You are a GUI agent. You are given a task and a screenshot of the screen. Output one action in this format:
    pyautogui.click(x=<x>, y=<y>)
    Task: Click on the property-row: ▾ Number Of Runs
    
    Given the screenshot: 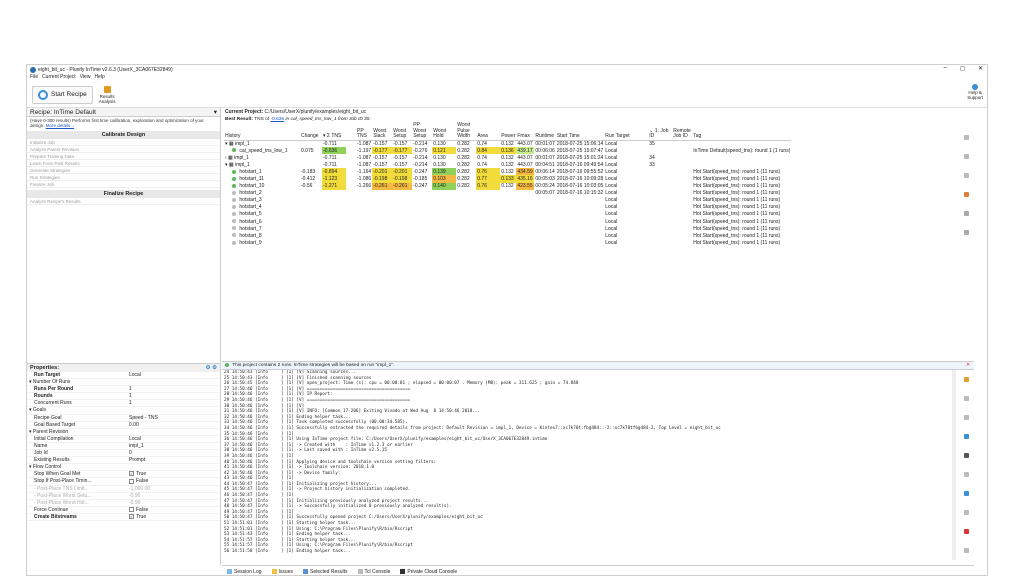 What is the action you would take?
    pyautogui.click(x=123, y=383)
    